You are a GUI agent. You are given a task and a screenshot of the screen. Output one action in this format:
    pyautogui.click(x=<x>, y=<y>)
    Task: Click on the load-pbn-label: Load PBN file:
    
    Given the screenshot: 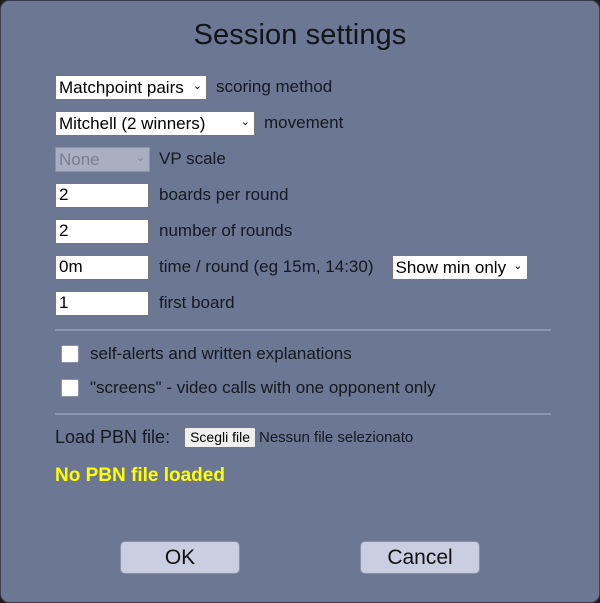 What is the action you would take?
    pyautogui.click(x=113, y=436)
    